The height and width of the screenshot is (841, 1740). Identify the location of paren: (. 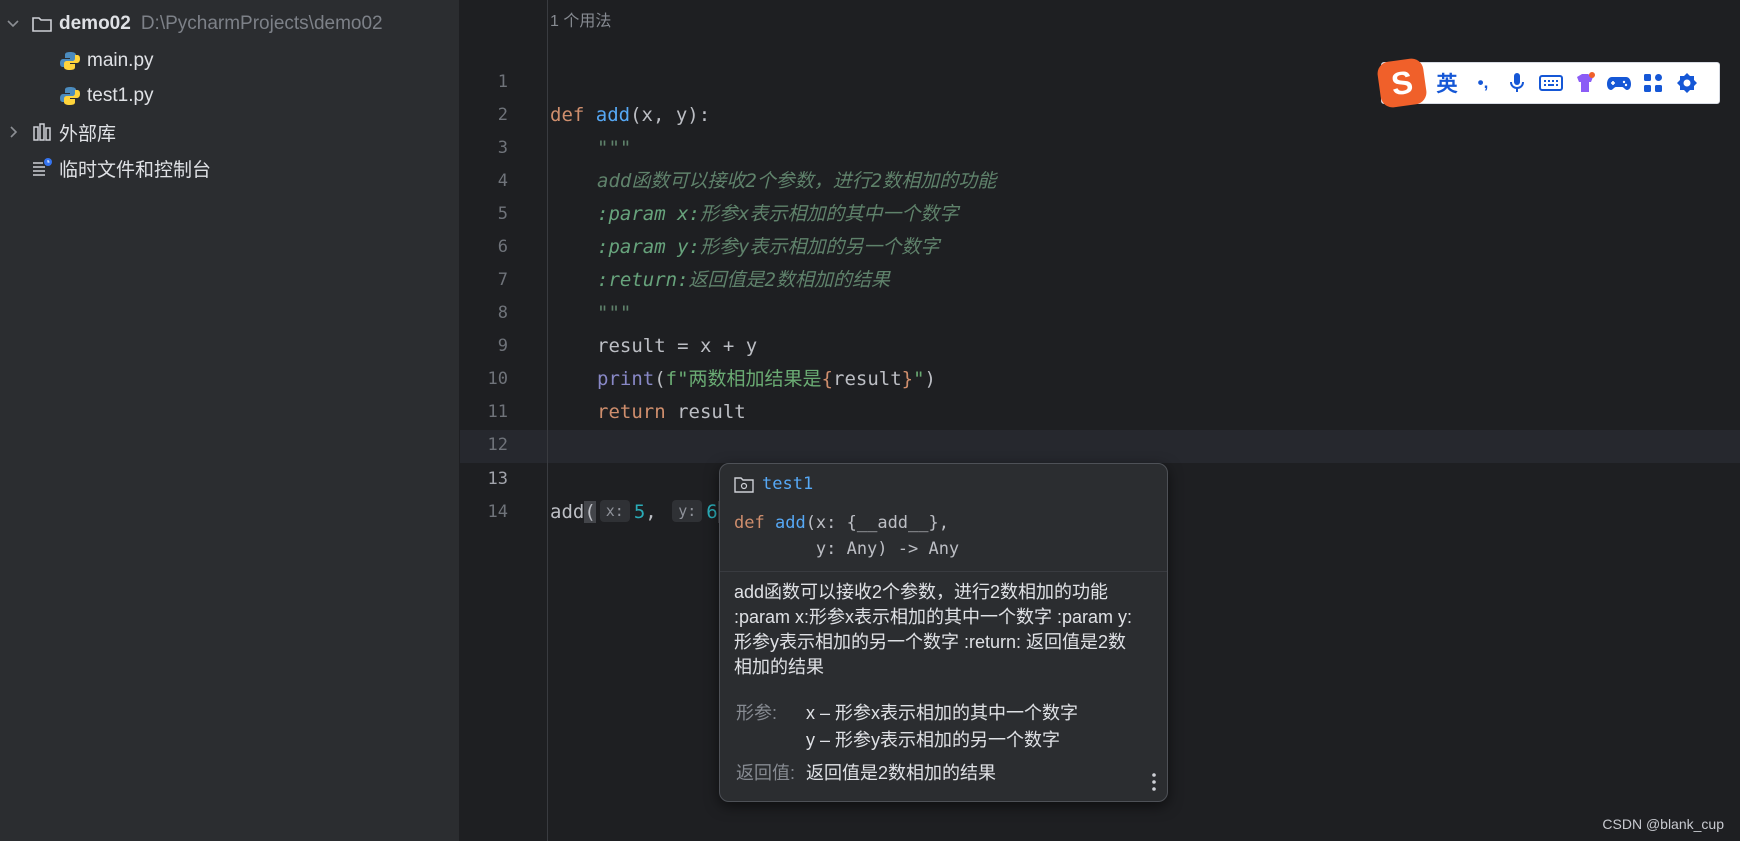
(590, 512).